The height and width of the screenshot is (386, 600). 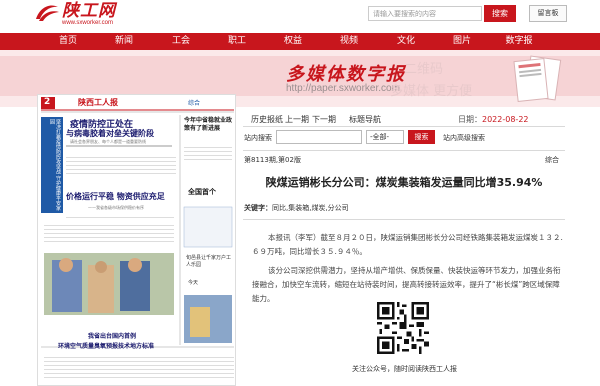 I want to click on paper-bottom-headline-2: 环境空气质量臭氧预报技术地方标准, so click(x=106, y=346).